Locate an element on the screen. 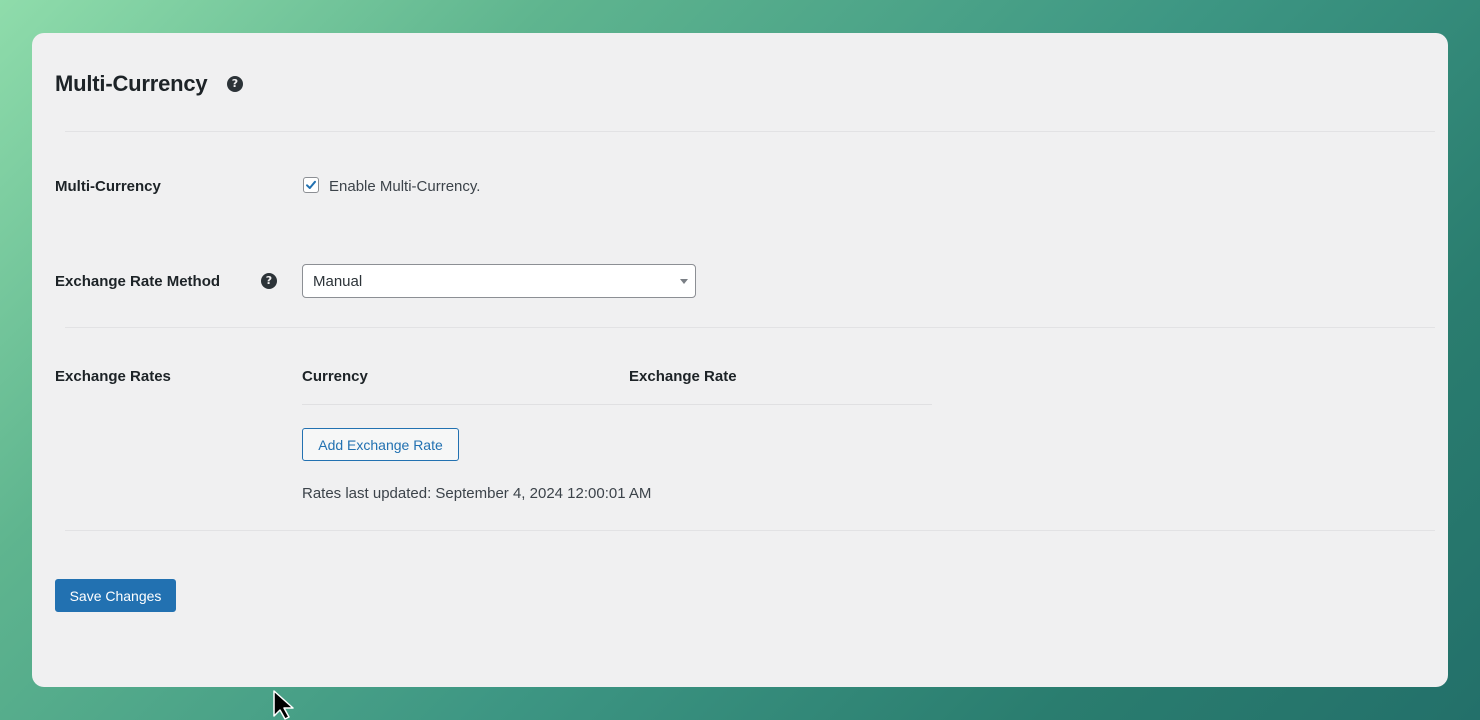  selected-value: Manual is located at coordinates (338, 281).